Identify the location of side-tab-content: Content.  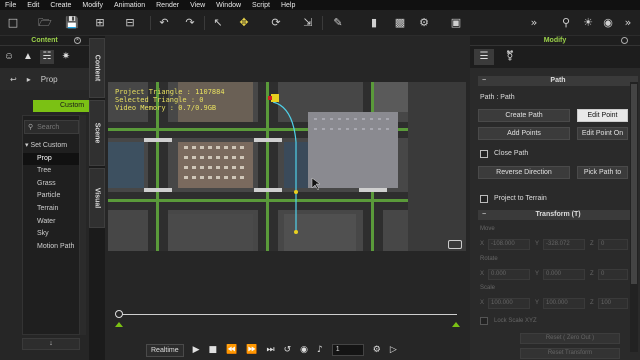
(97, 68).